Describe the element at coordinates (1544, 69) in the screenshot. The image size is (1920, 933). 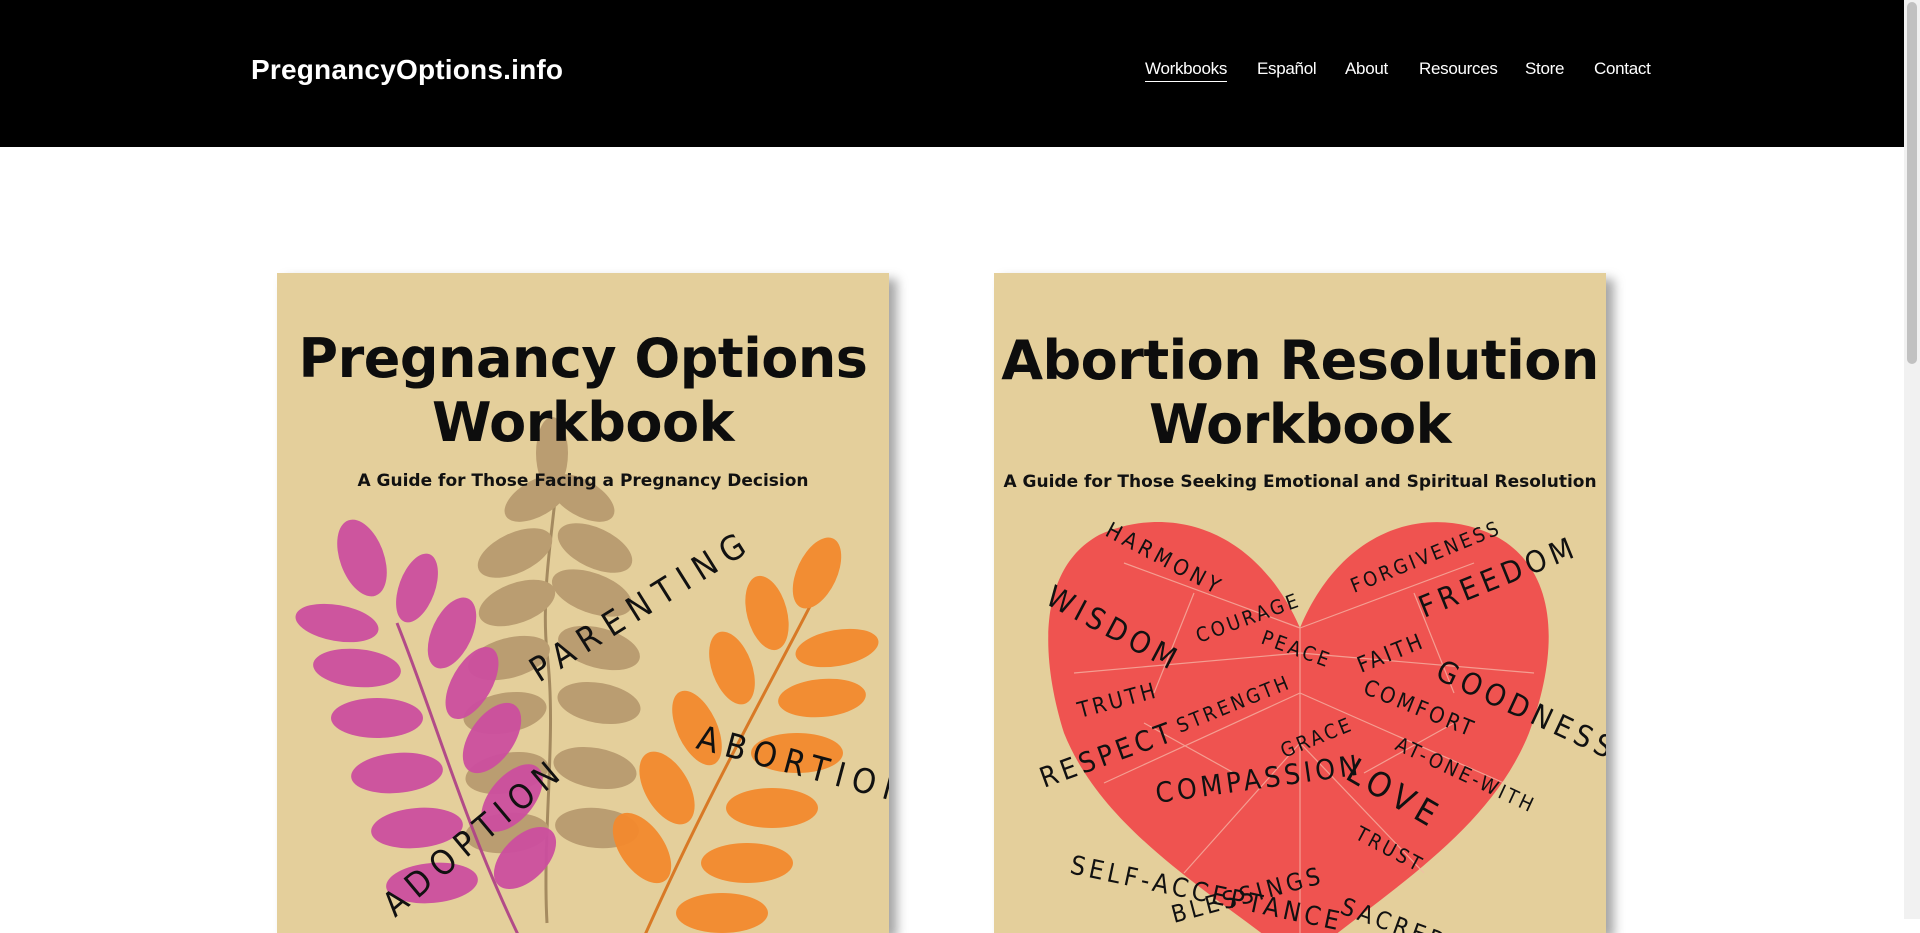
I see `nav-store: Store` at that location.